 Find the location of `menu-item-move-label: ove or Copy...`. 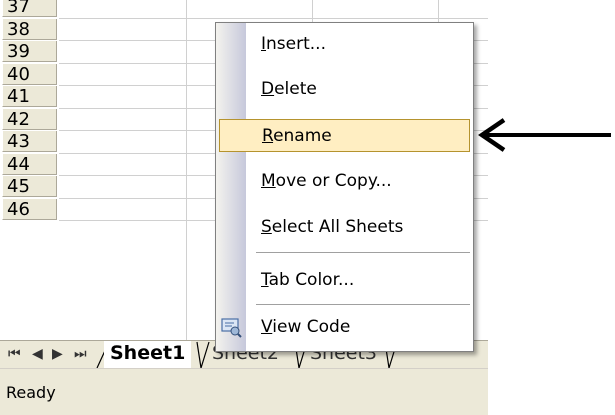

menu-item-move-label: ove or Copy... is located at coordinates (333, 181).